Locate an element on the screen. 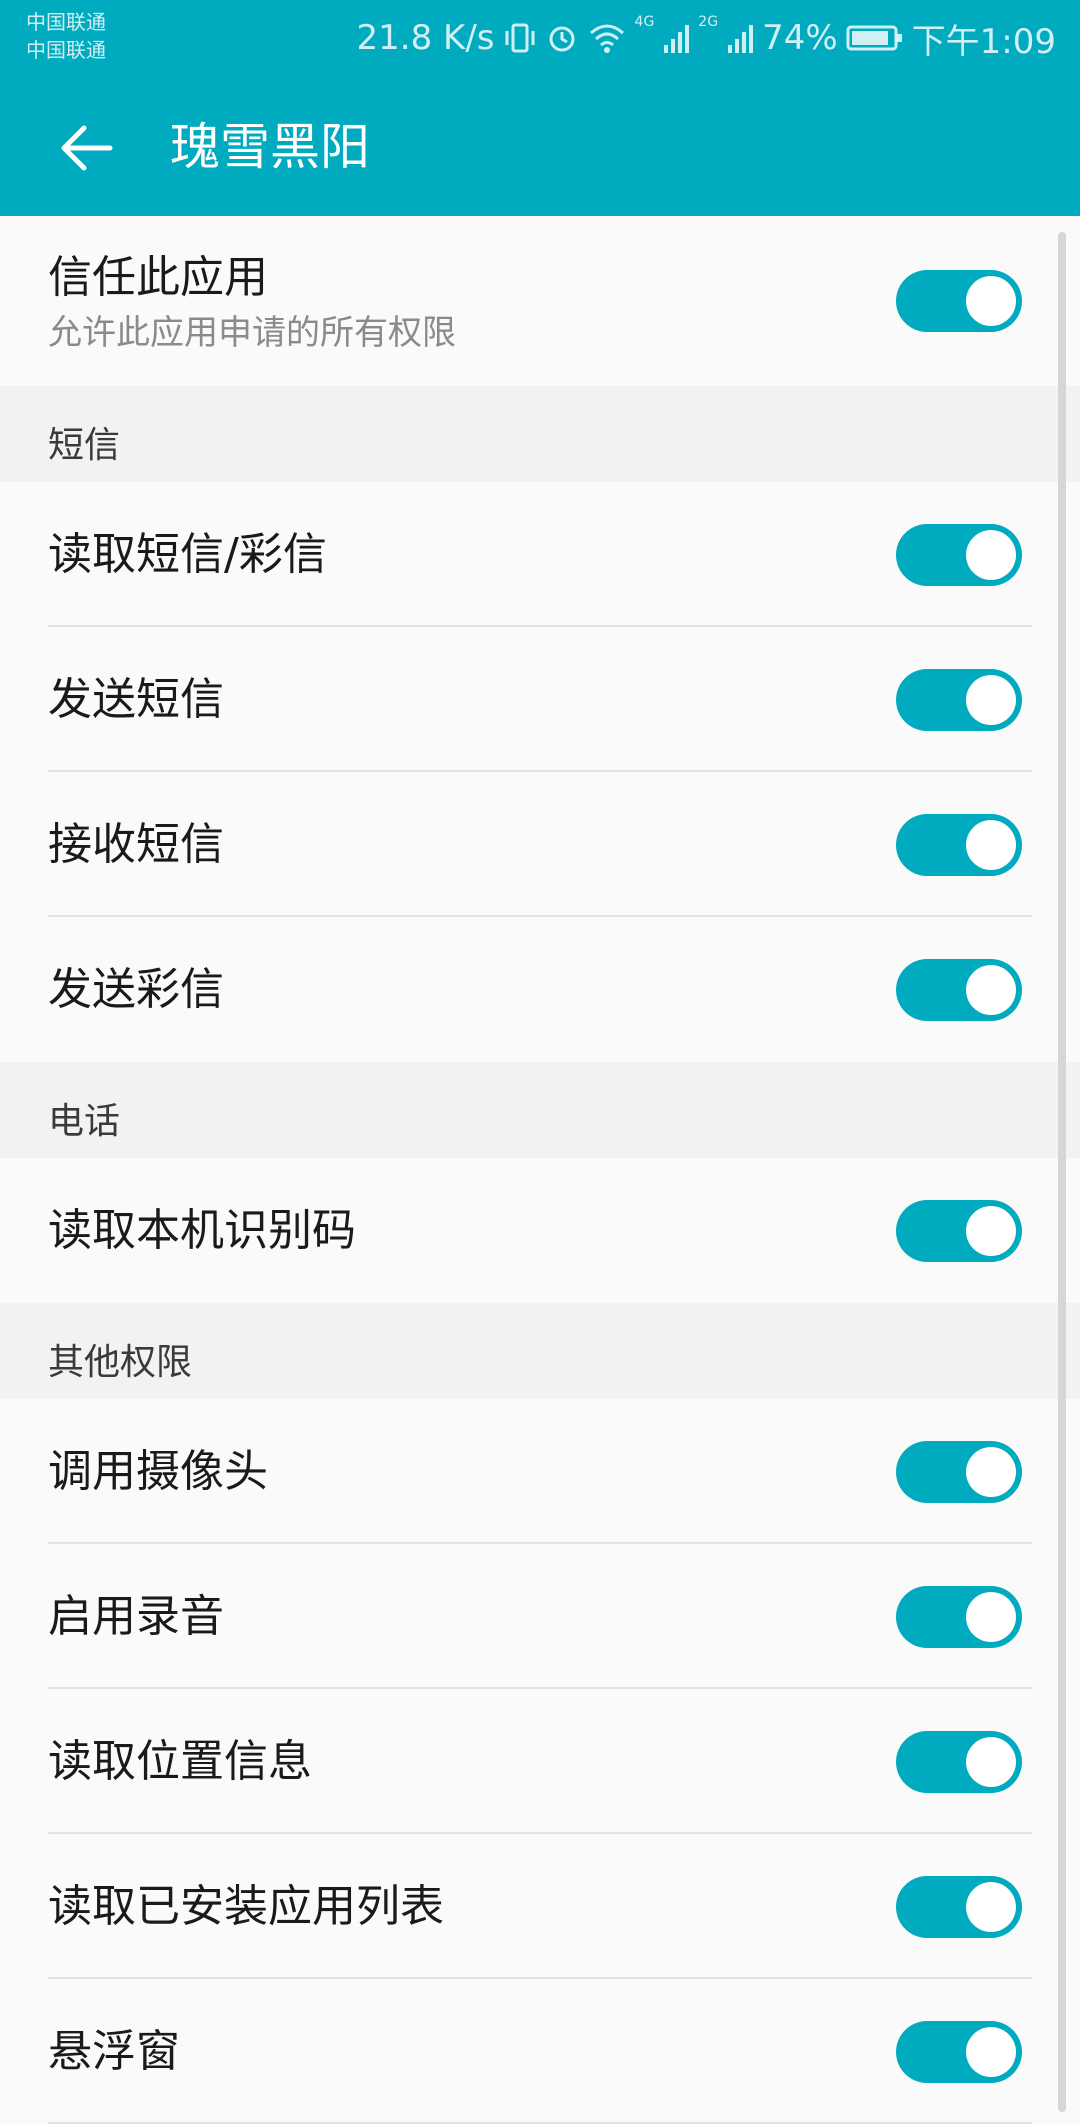 Image resolution: width=1080 pixels, height=2124 pixels. alarm-icon is located at coordinates (562, 39).